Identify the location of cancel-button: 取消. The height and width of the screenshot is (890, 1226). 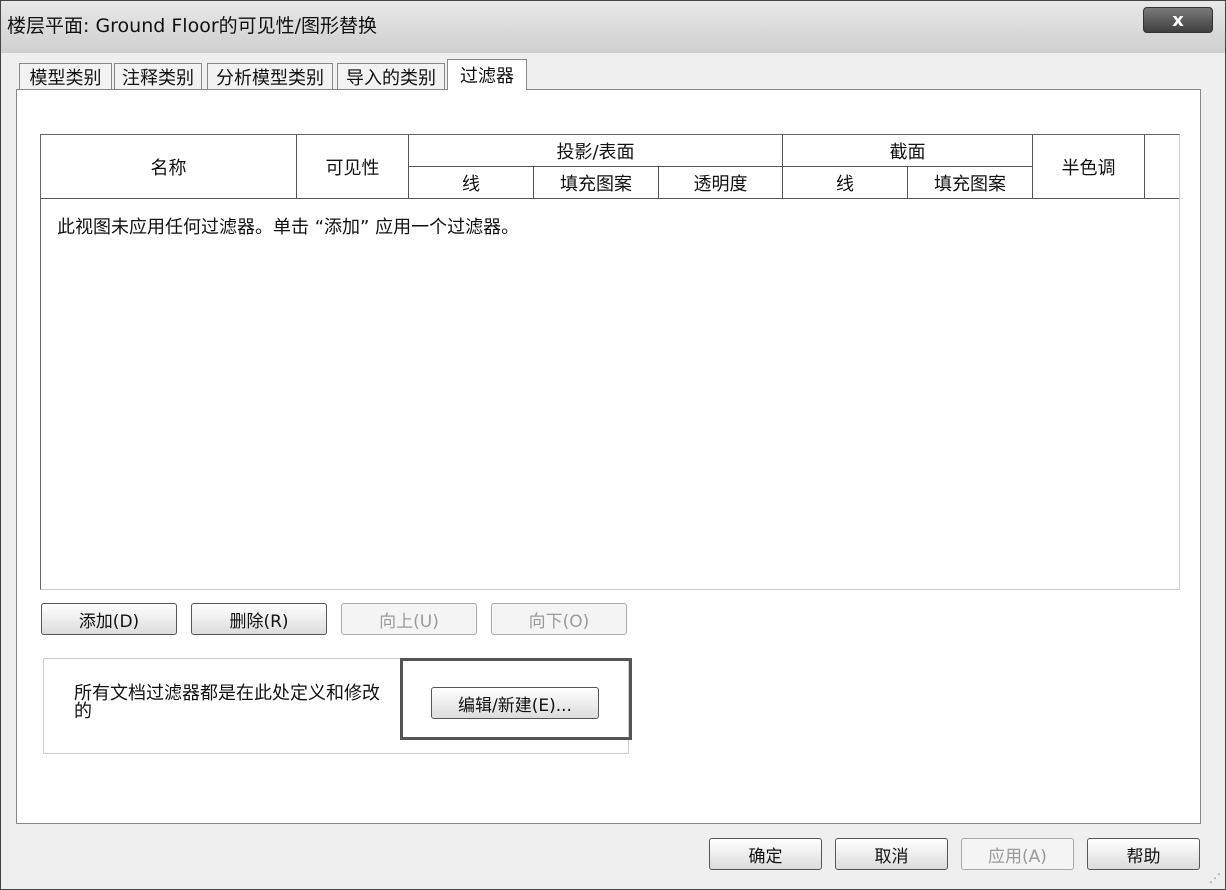
(891, 854).